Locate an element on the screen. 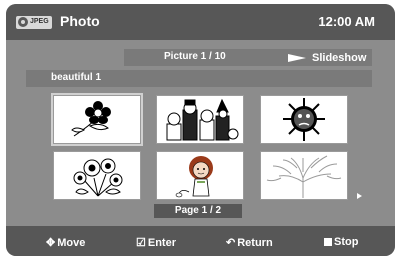 Image resolution: width=401 pixels, height=260 pixels. slideshow-label: Slideshow is located at coordinates (339, 57).